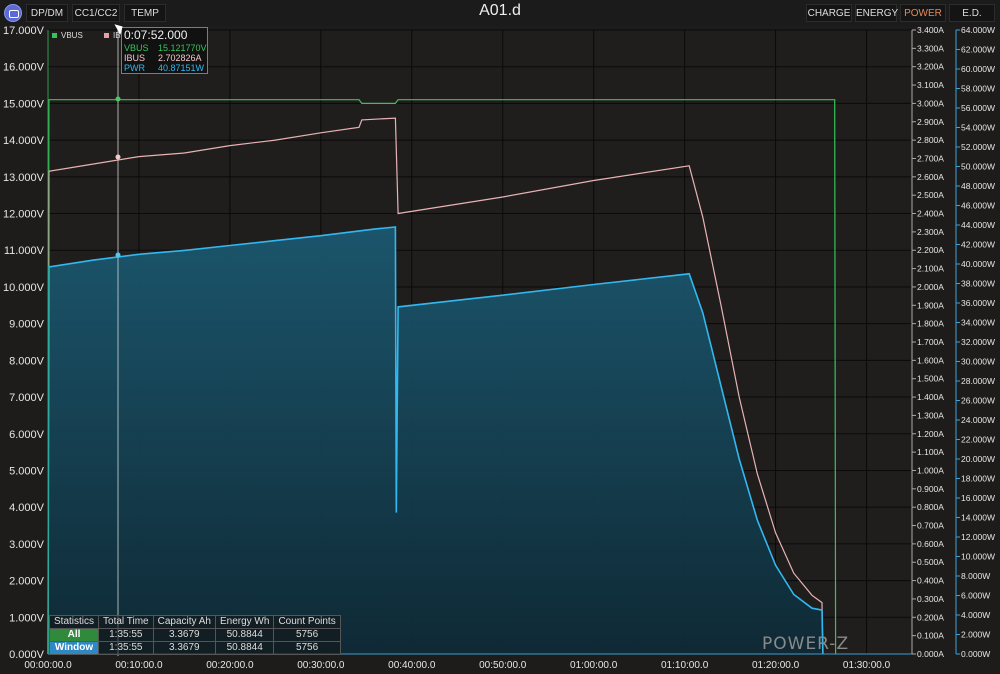  What do you see at coordinates (978, 264) in the screenshot?
I see `right-tick-label: 40.000W` at bounding box center [978, 264].